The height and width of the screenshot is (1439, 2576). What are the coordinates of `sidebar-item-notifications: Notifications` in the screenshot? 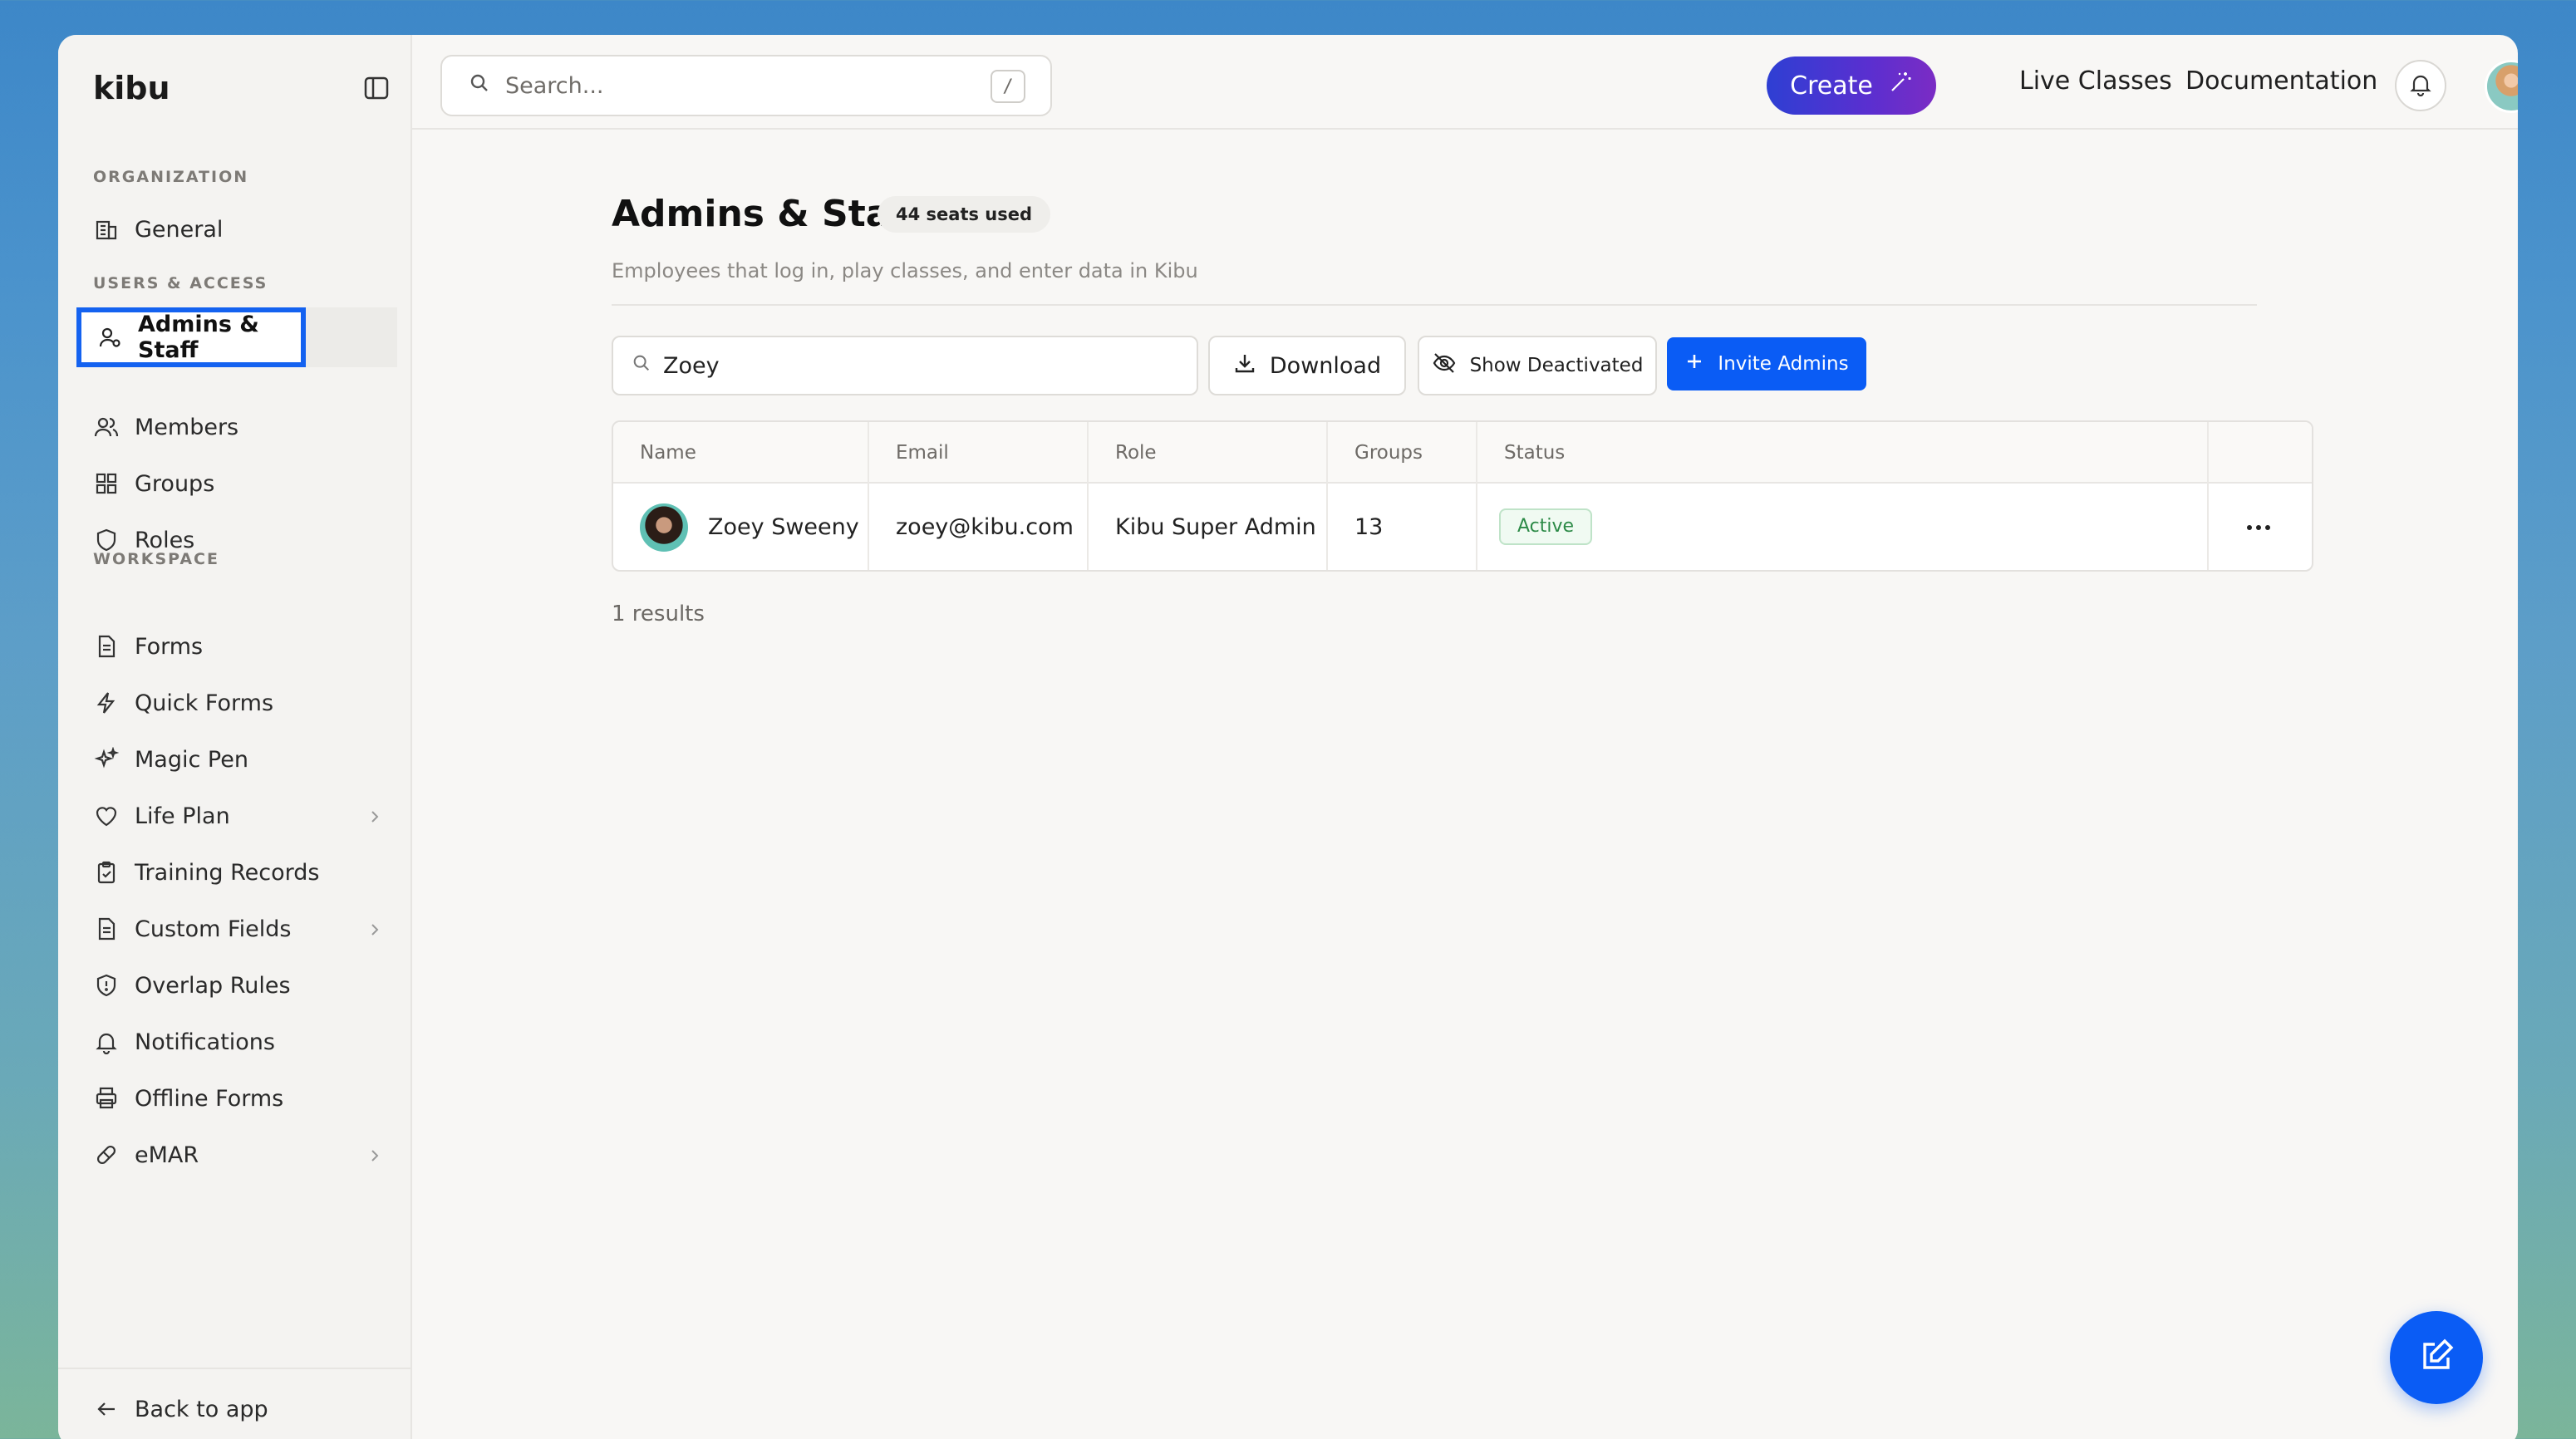 It's located at (242, 1042).